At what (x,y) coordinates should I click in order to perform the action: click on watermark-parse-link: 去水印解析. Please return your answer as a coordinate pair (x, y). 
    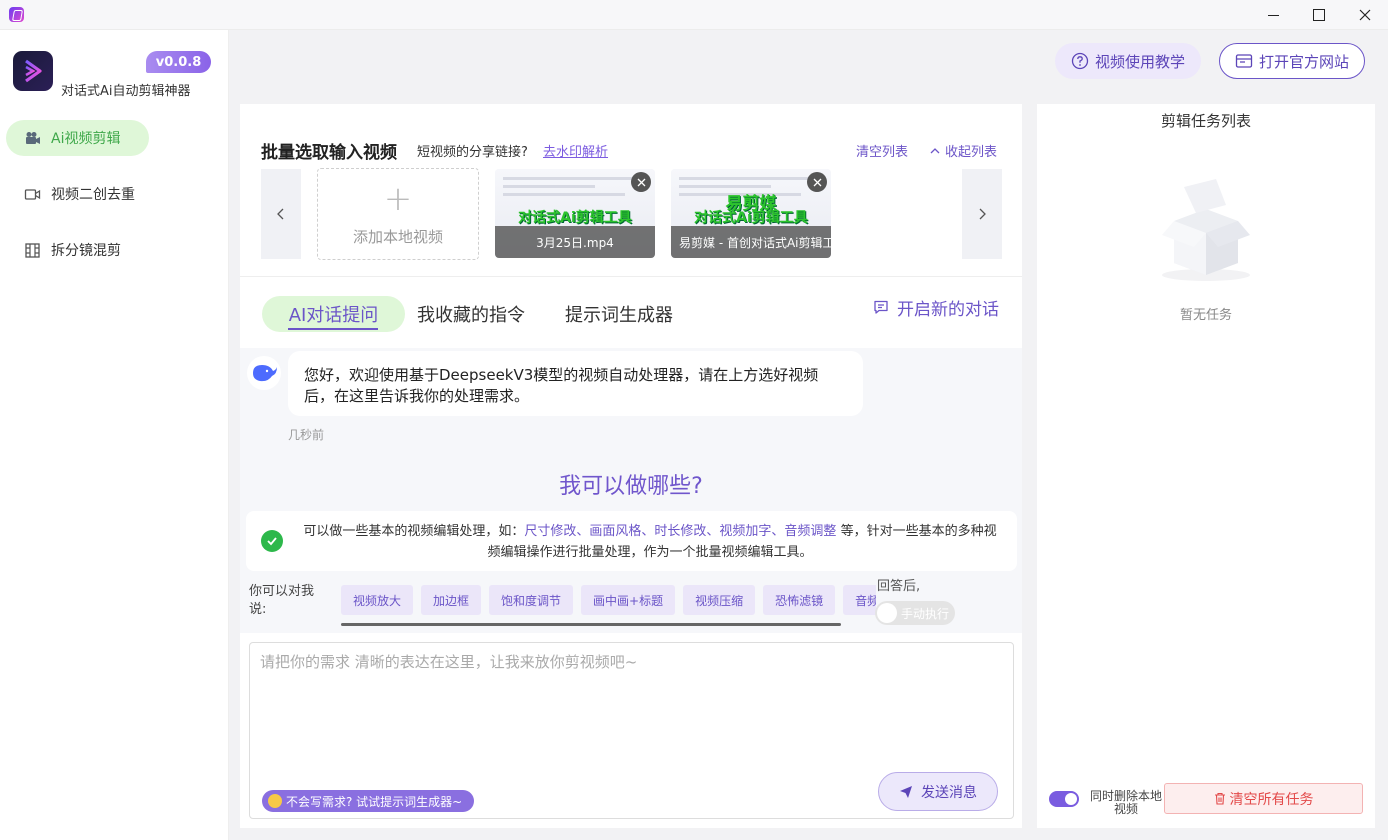
    Looking at the image, I should click on (575, 150).